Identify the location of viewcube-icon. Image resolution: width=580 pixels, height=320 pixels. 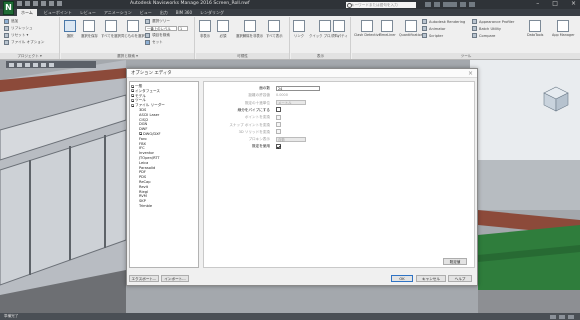
(556, 99).